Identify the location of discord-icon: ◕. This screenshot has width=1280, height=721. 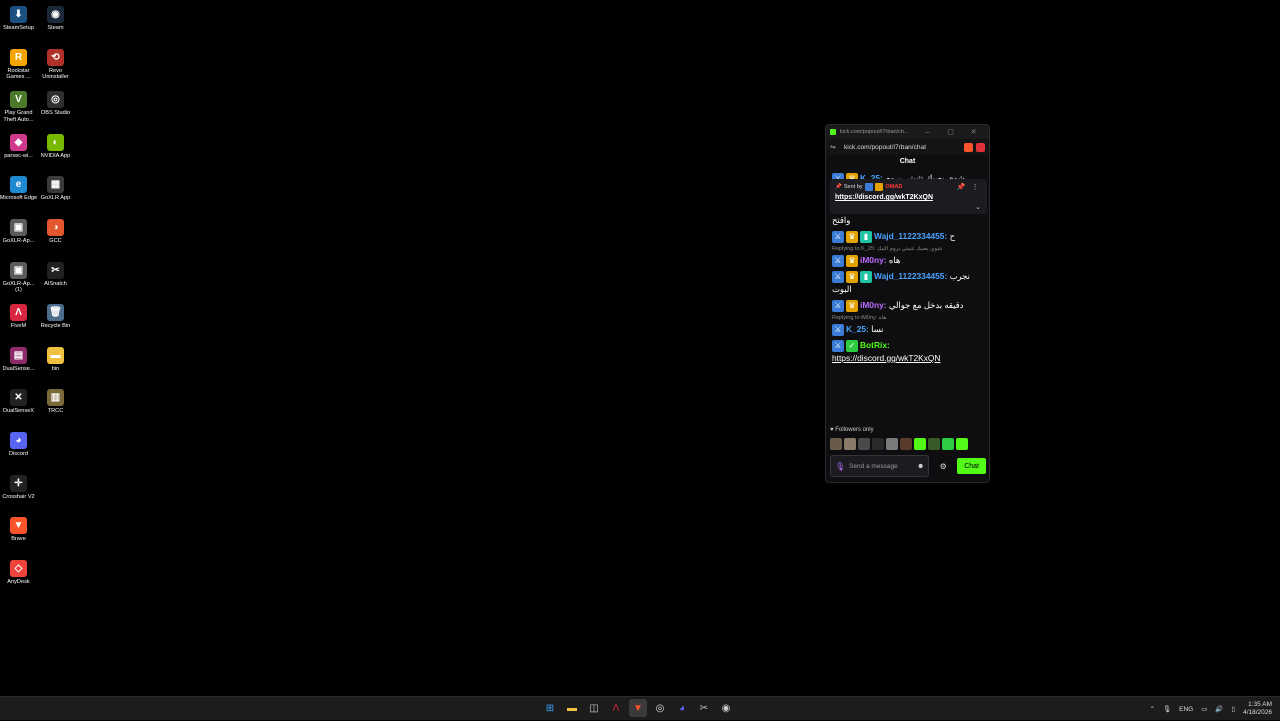
(682, 708).